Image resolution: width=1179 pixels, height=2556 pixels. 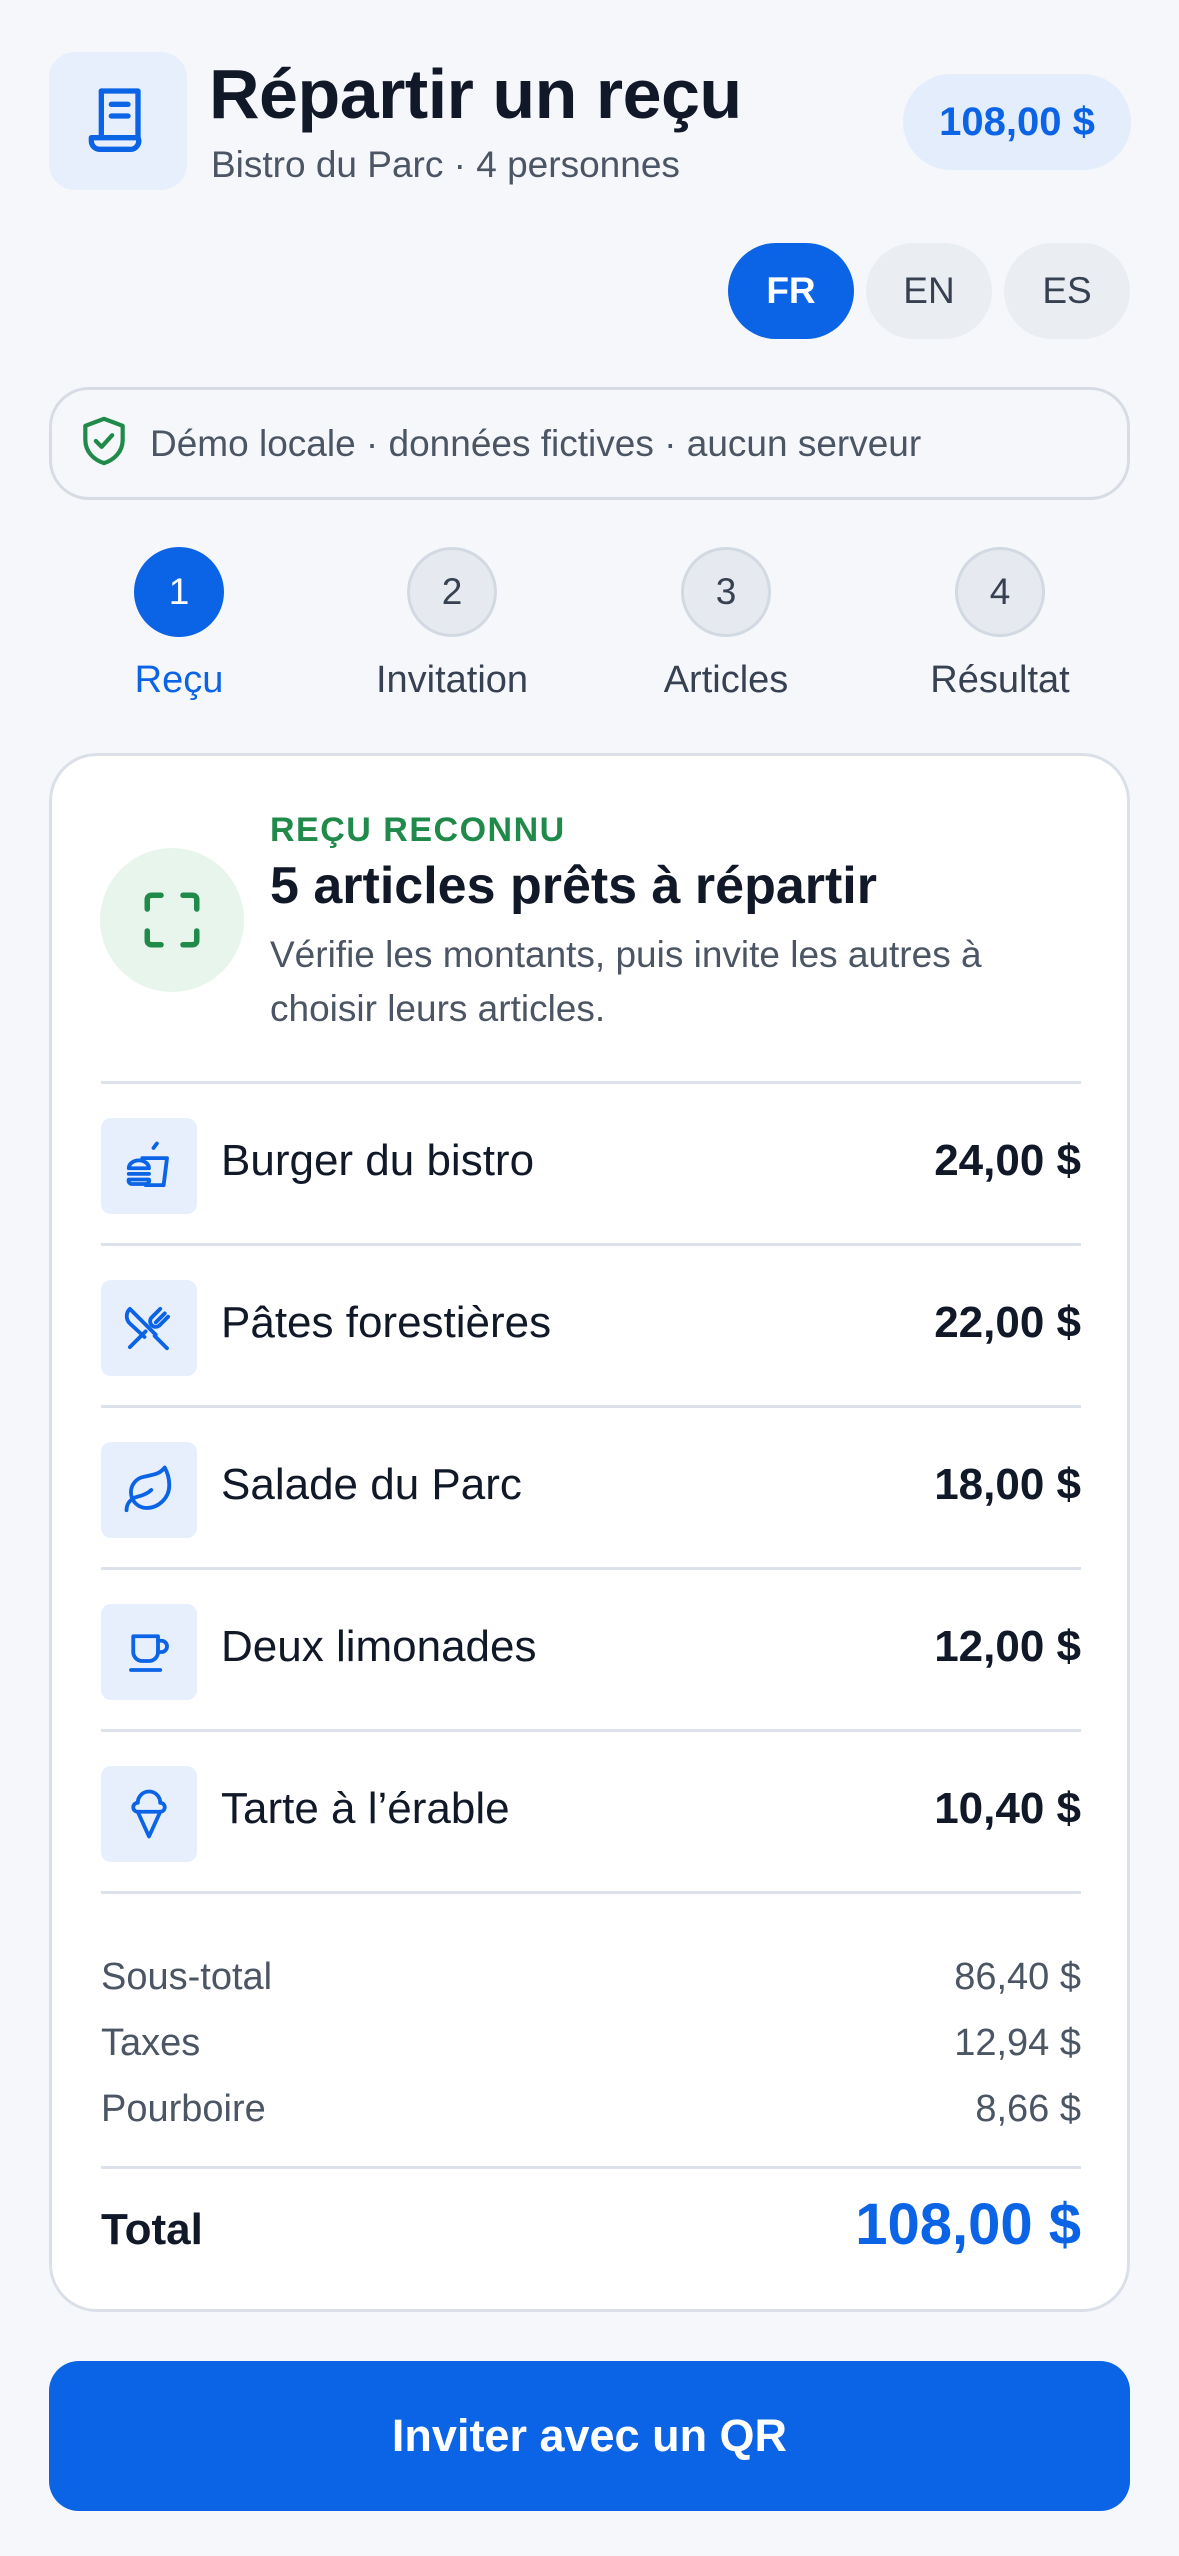 What do you see at coordinates (1028, 2109) in the screenshot?
I see `tip-value: 8,66 $` at bounding box center [1028, 2109].